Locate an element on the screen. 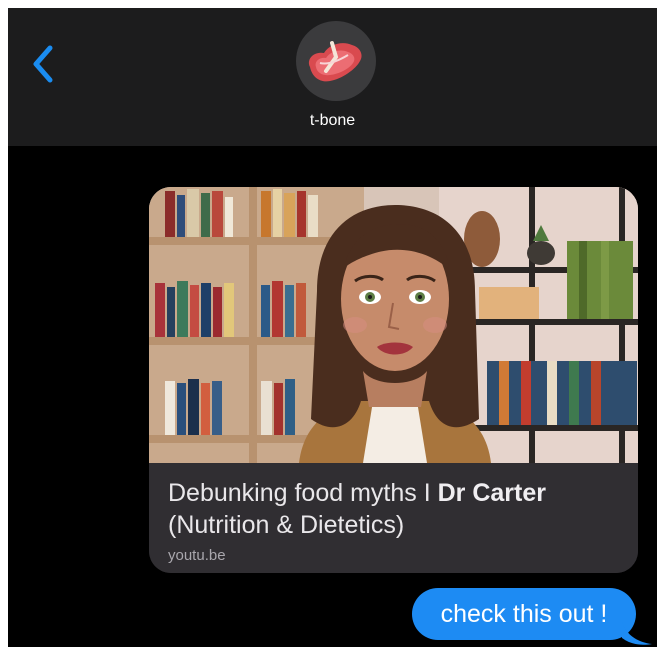 This screenshot has height=647, width=664. contact-avatar is located at coordinates (336, 61).